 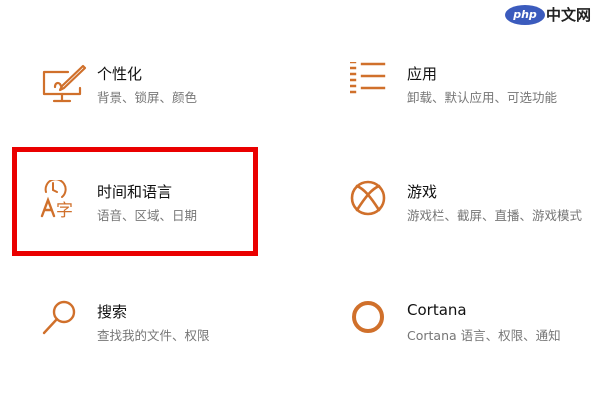 I want to click on settings-tile-personalization: 个性化 背景、锁屏、颜色, so click(x=170, y=102).